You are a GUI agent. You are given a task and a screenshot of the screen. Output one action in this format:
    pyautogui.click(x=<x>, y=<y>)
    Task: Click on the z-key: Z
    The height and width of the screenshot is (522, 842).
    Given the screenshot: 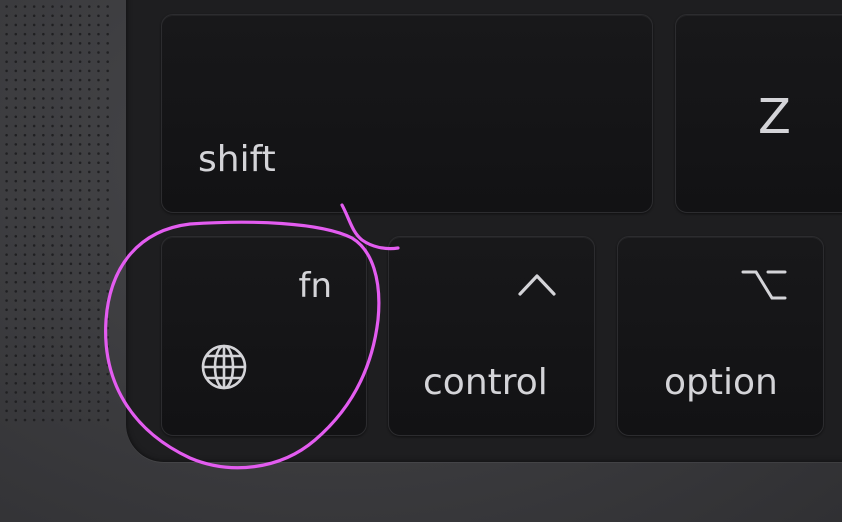 What is the action you would take?
    pyautogui.click(x=758, y=113)
    